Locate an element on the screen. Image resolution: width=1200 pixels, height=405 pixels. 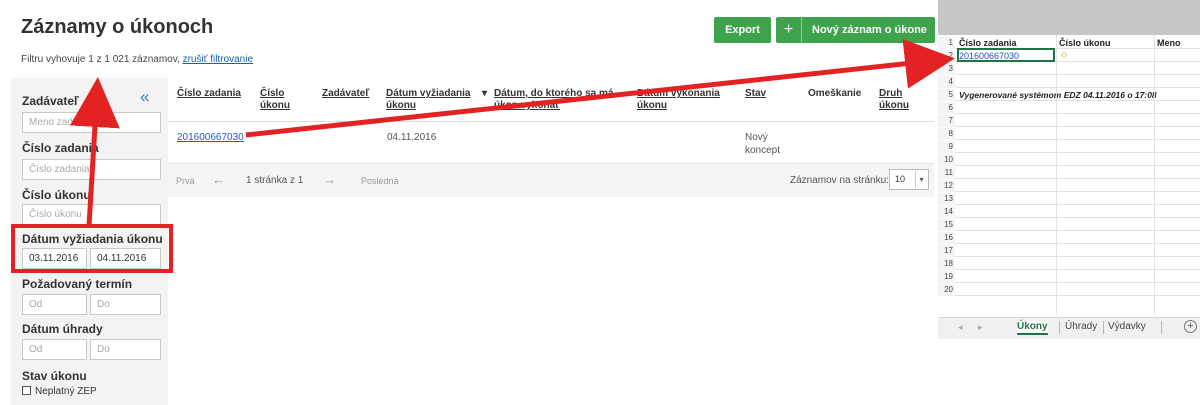
col-header-text: Druh is located at coordinates (891, 93).